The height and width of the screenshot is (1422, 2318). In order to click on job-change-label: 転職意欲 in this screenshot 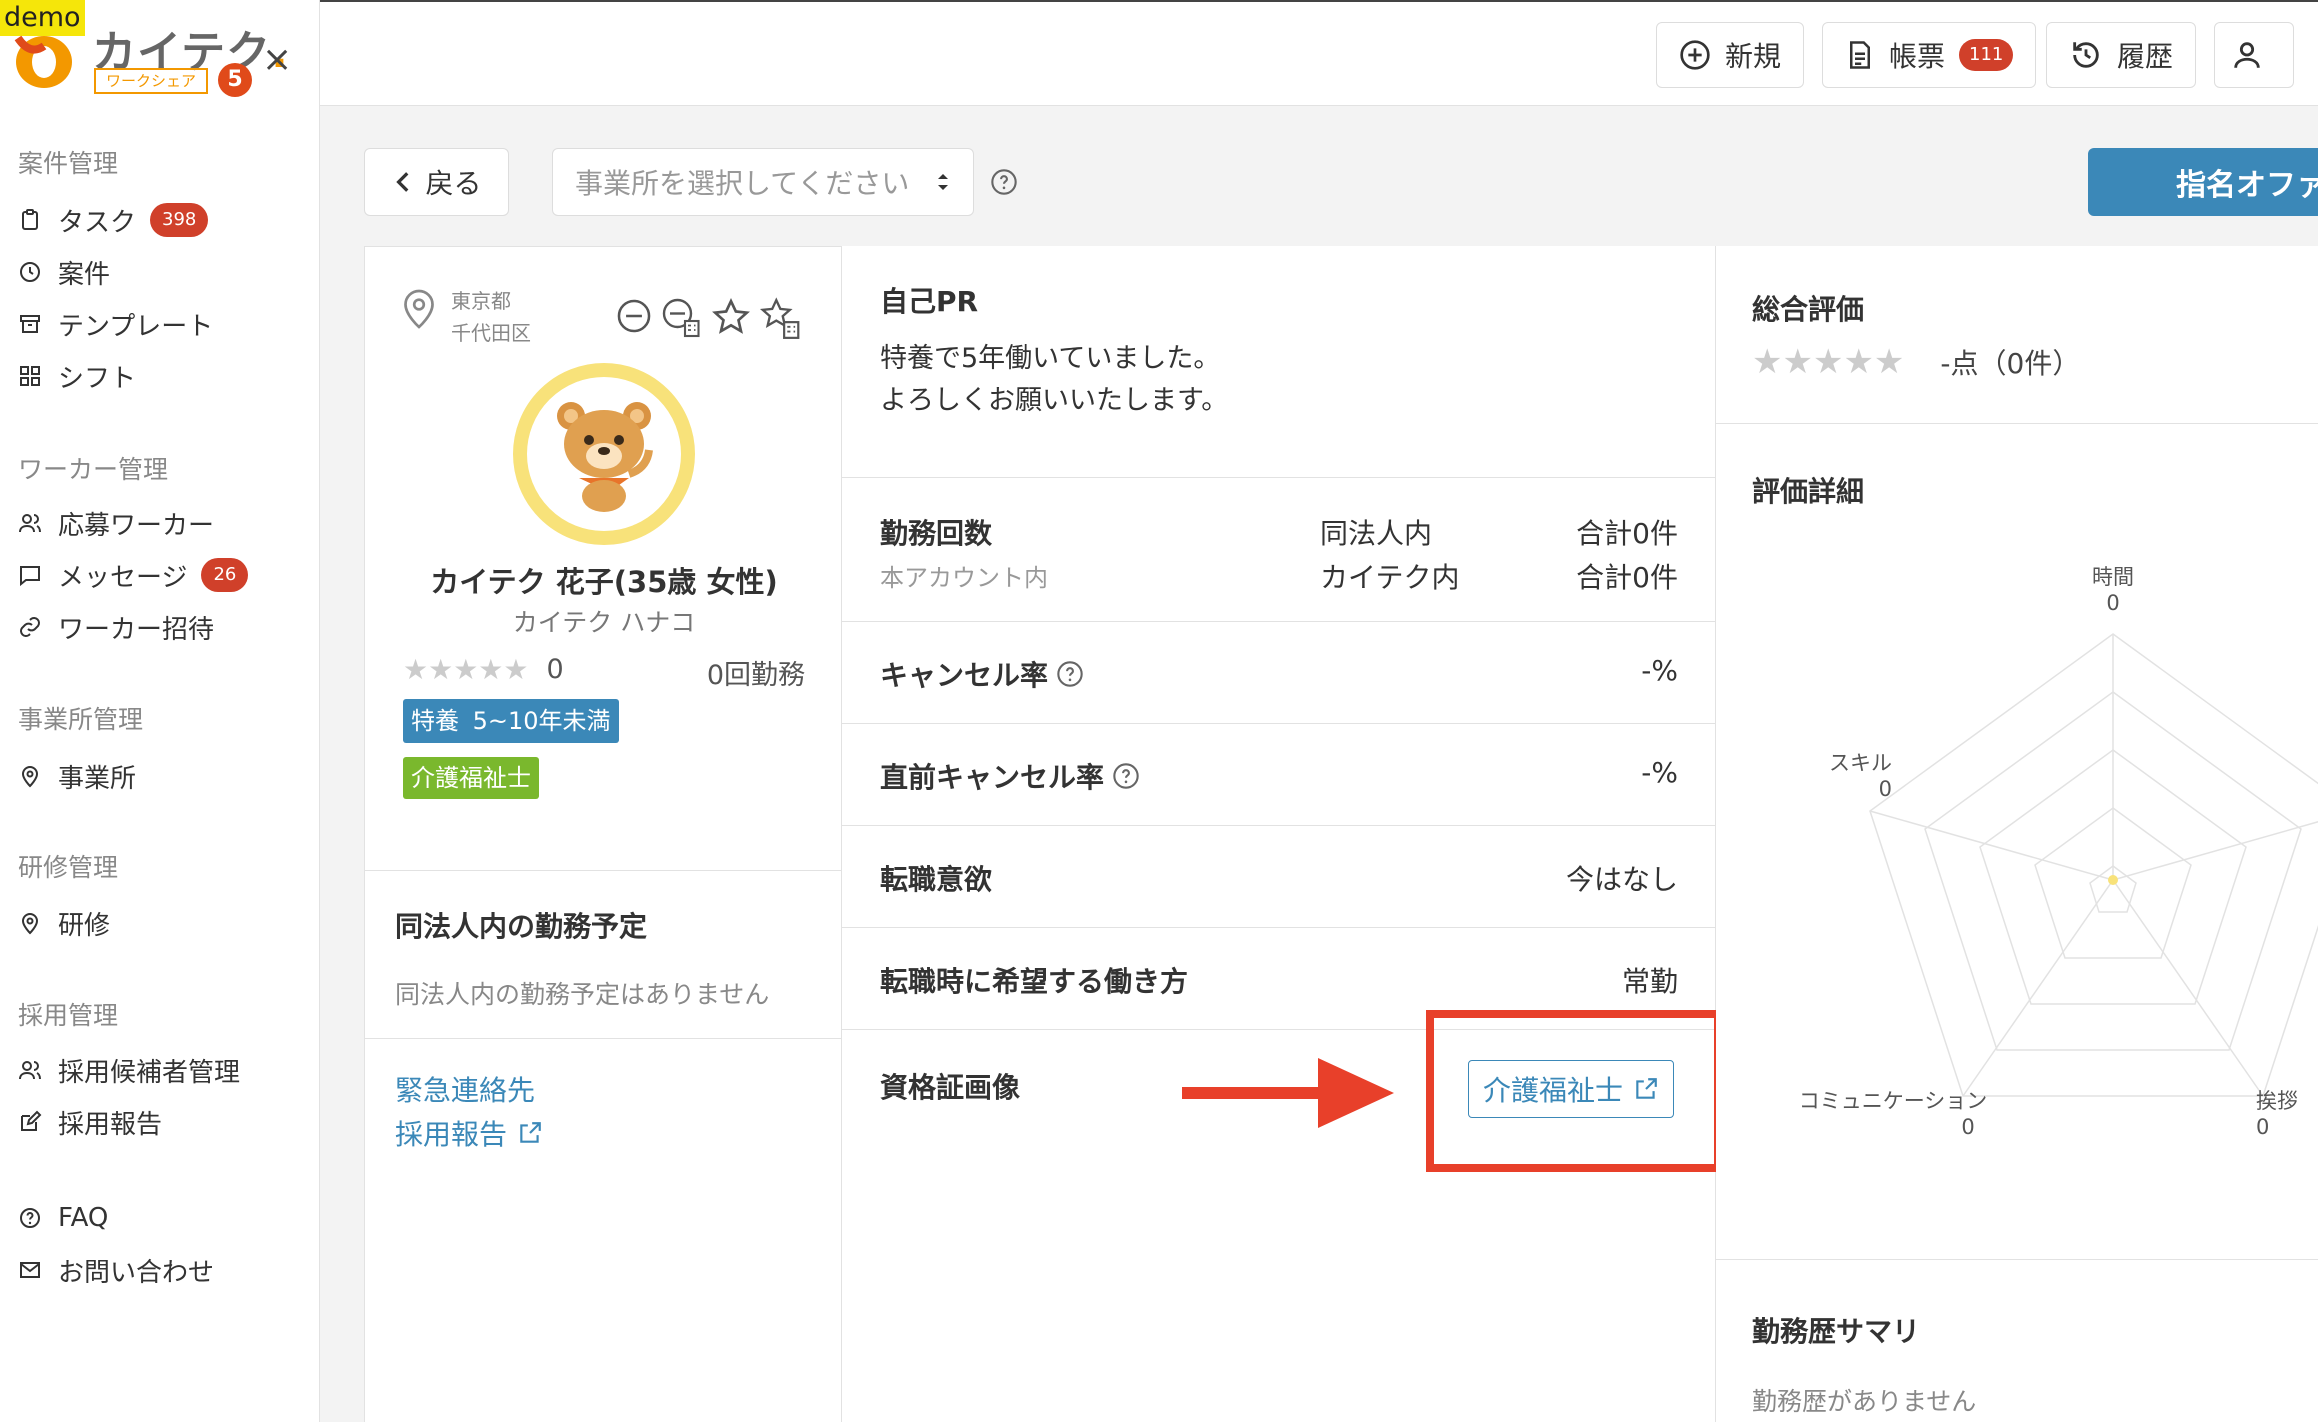, I will do `click(936, 879)`.